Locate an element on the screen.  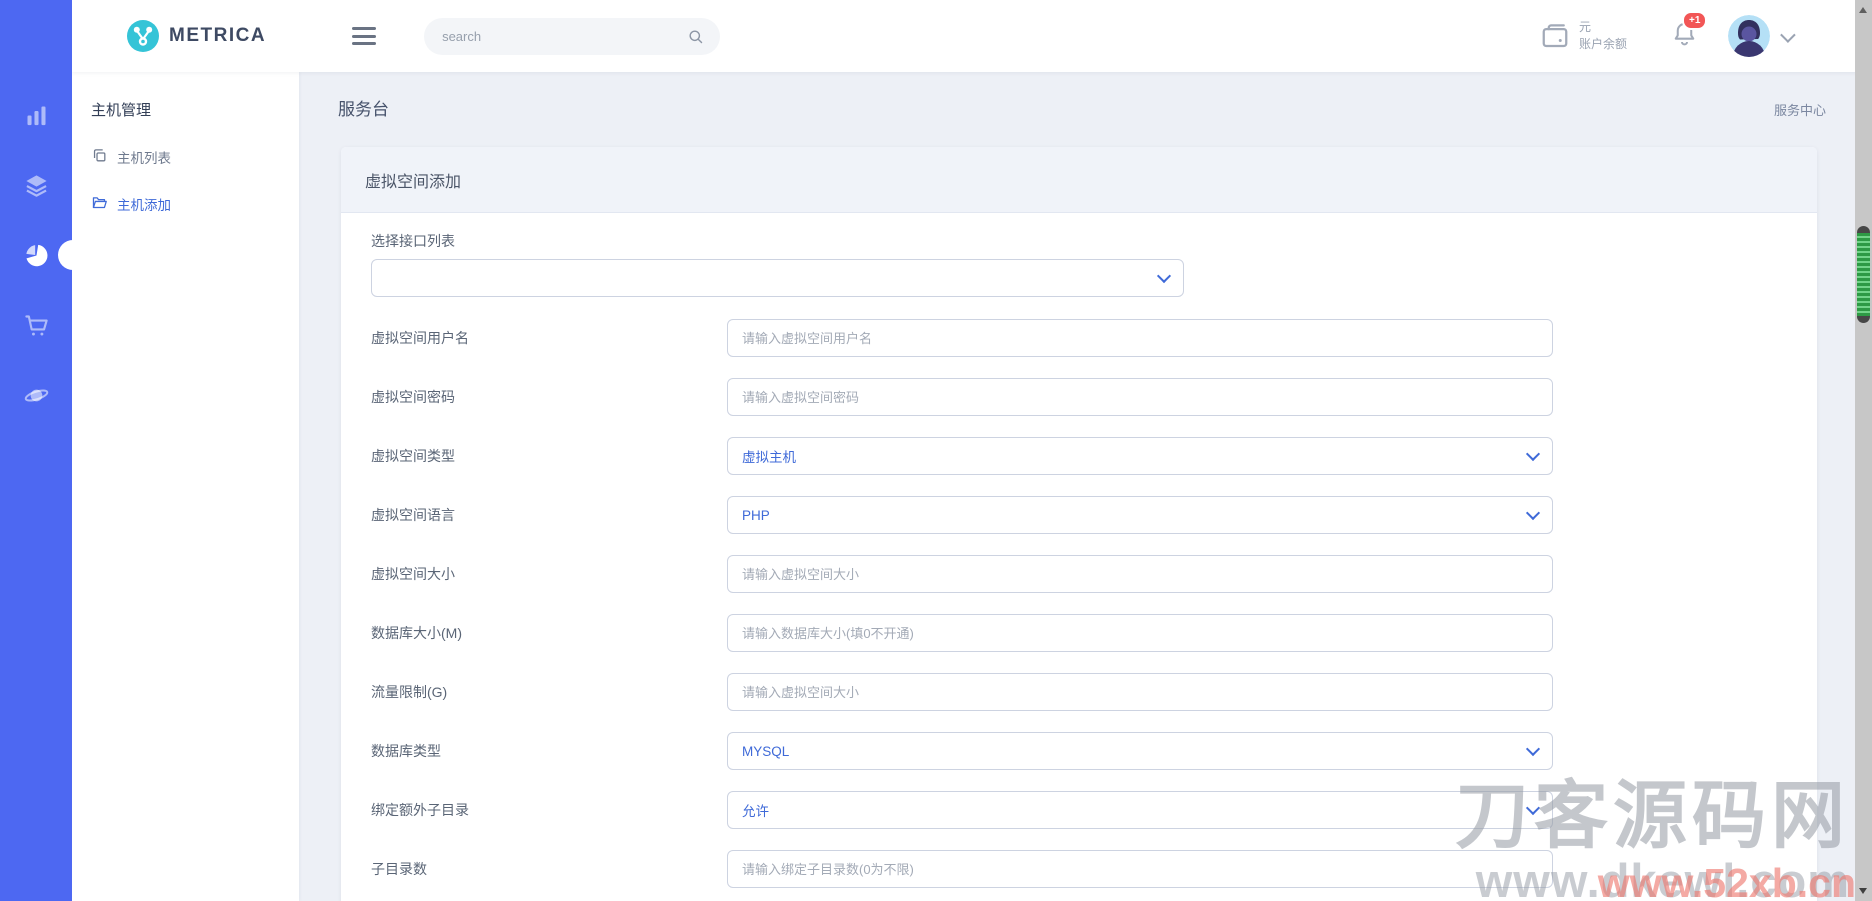
select-value: 允许 is located at coordinates (755, 811).